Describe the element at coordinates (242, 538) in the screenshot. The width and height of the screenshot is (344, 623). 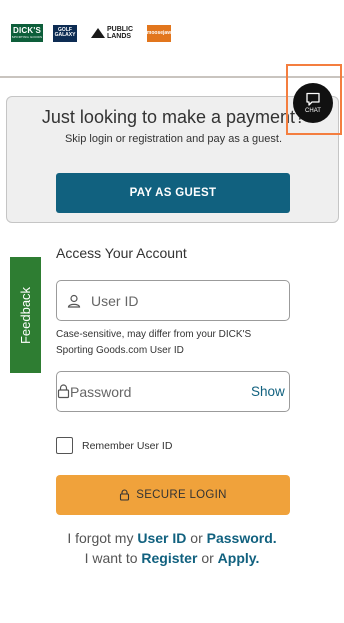
I see `forgot-password-link: Password.` at that location.